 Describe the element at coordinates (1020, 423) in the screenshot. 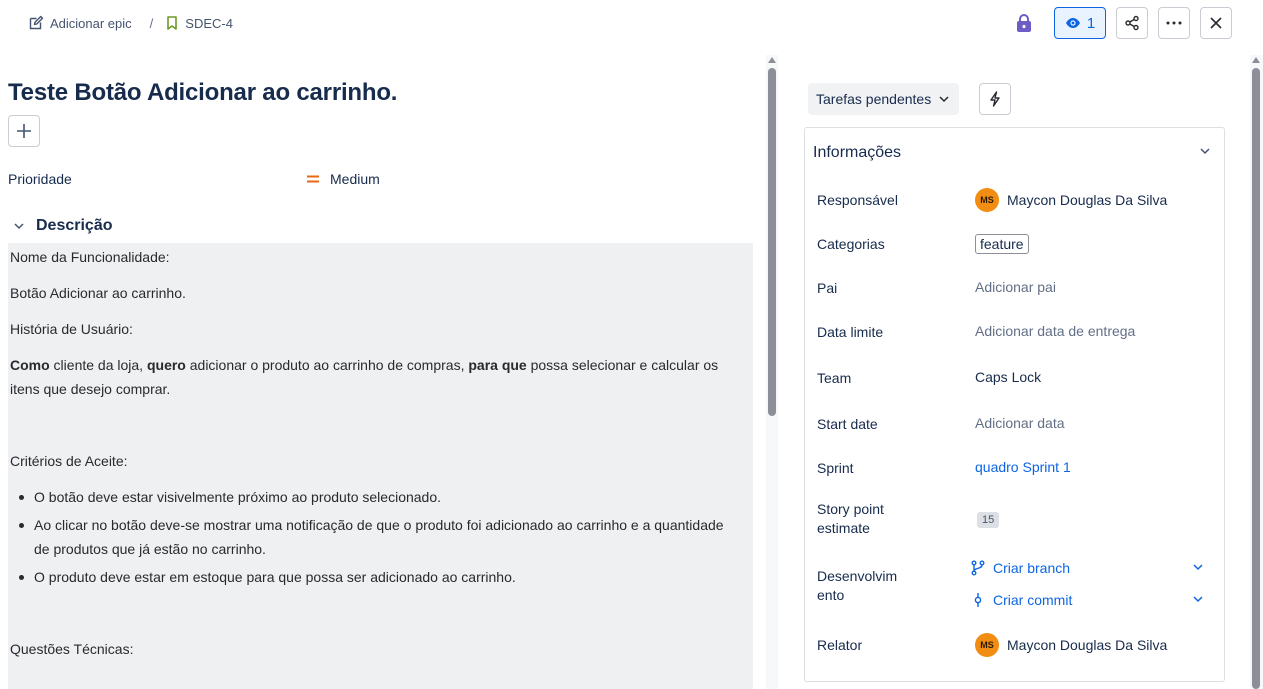

I see `start-date-field: Adicionar data` at that location.